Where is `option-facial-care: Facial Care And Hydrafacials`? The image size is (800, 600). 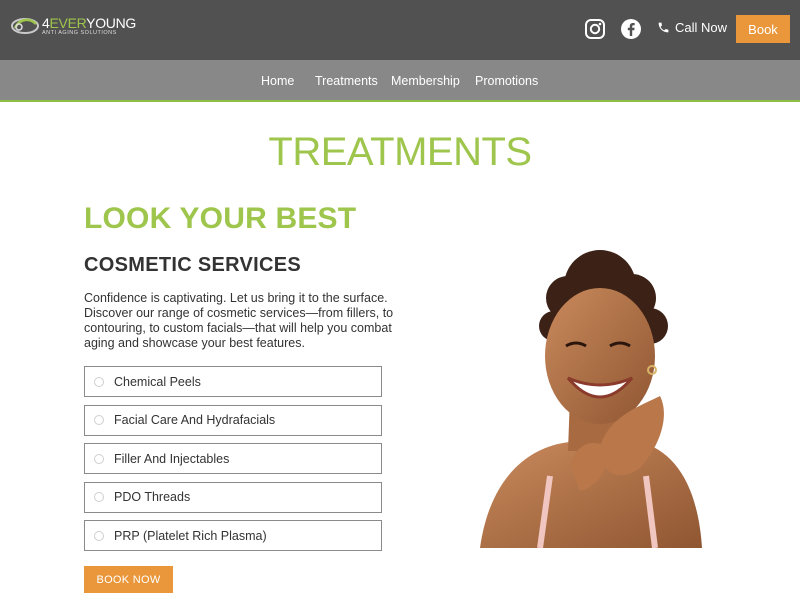
option-facial-care: Facial Care And Hydrafacials is located at coordinates (233, 420).